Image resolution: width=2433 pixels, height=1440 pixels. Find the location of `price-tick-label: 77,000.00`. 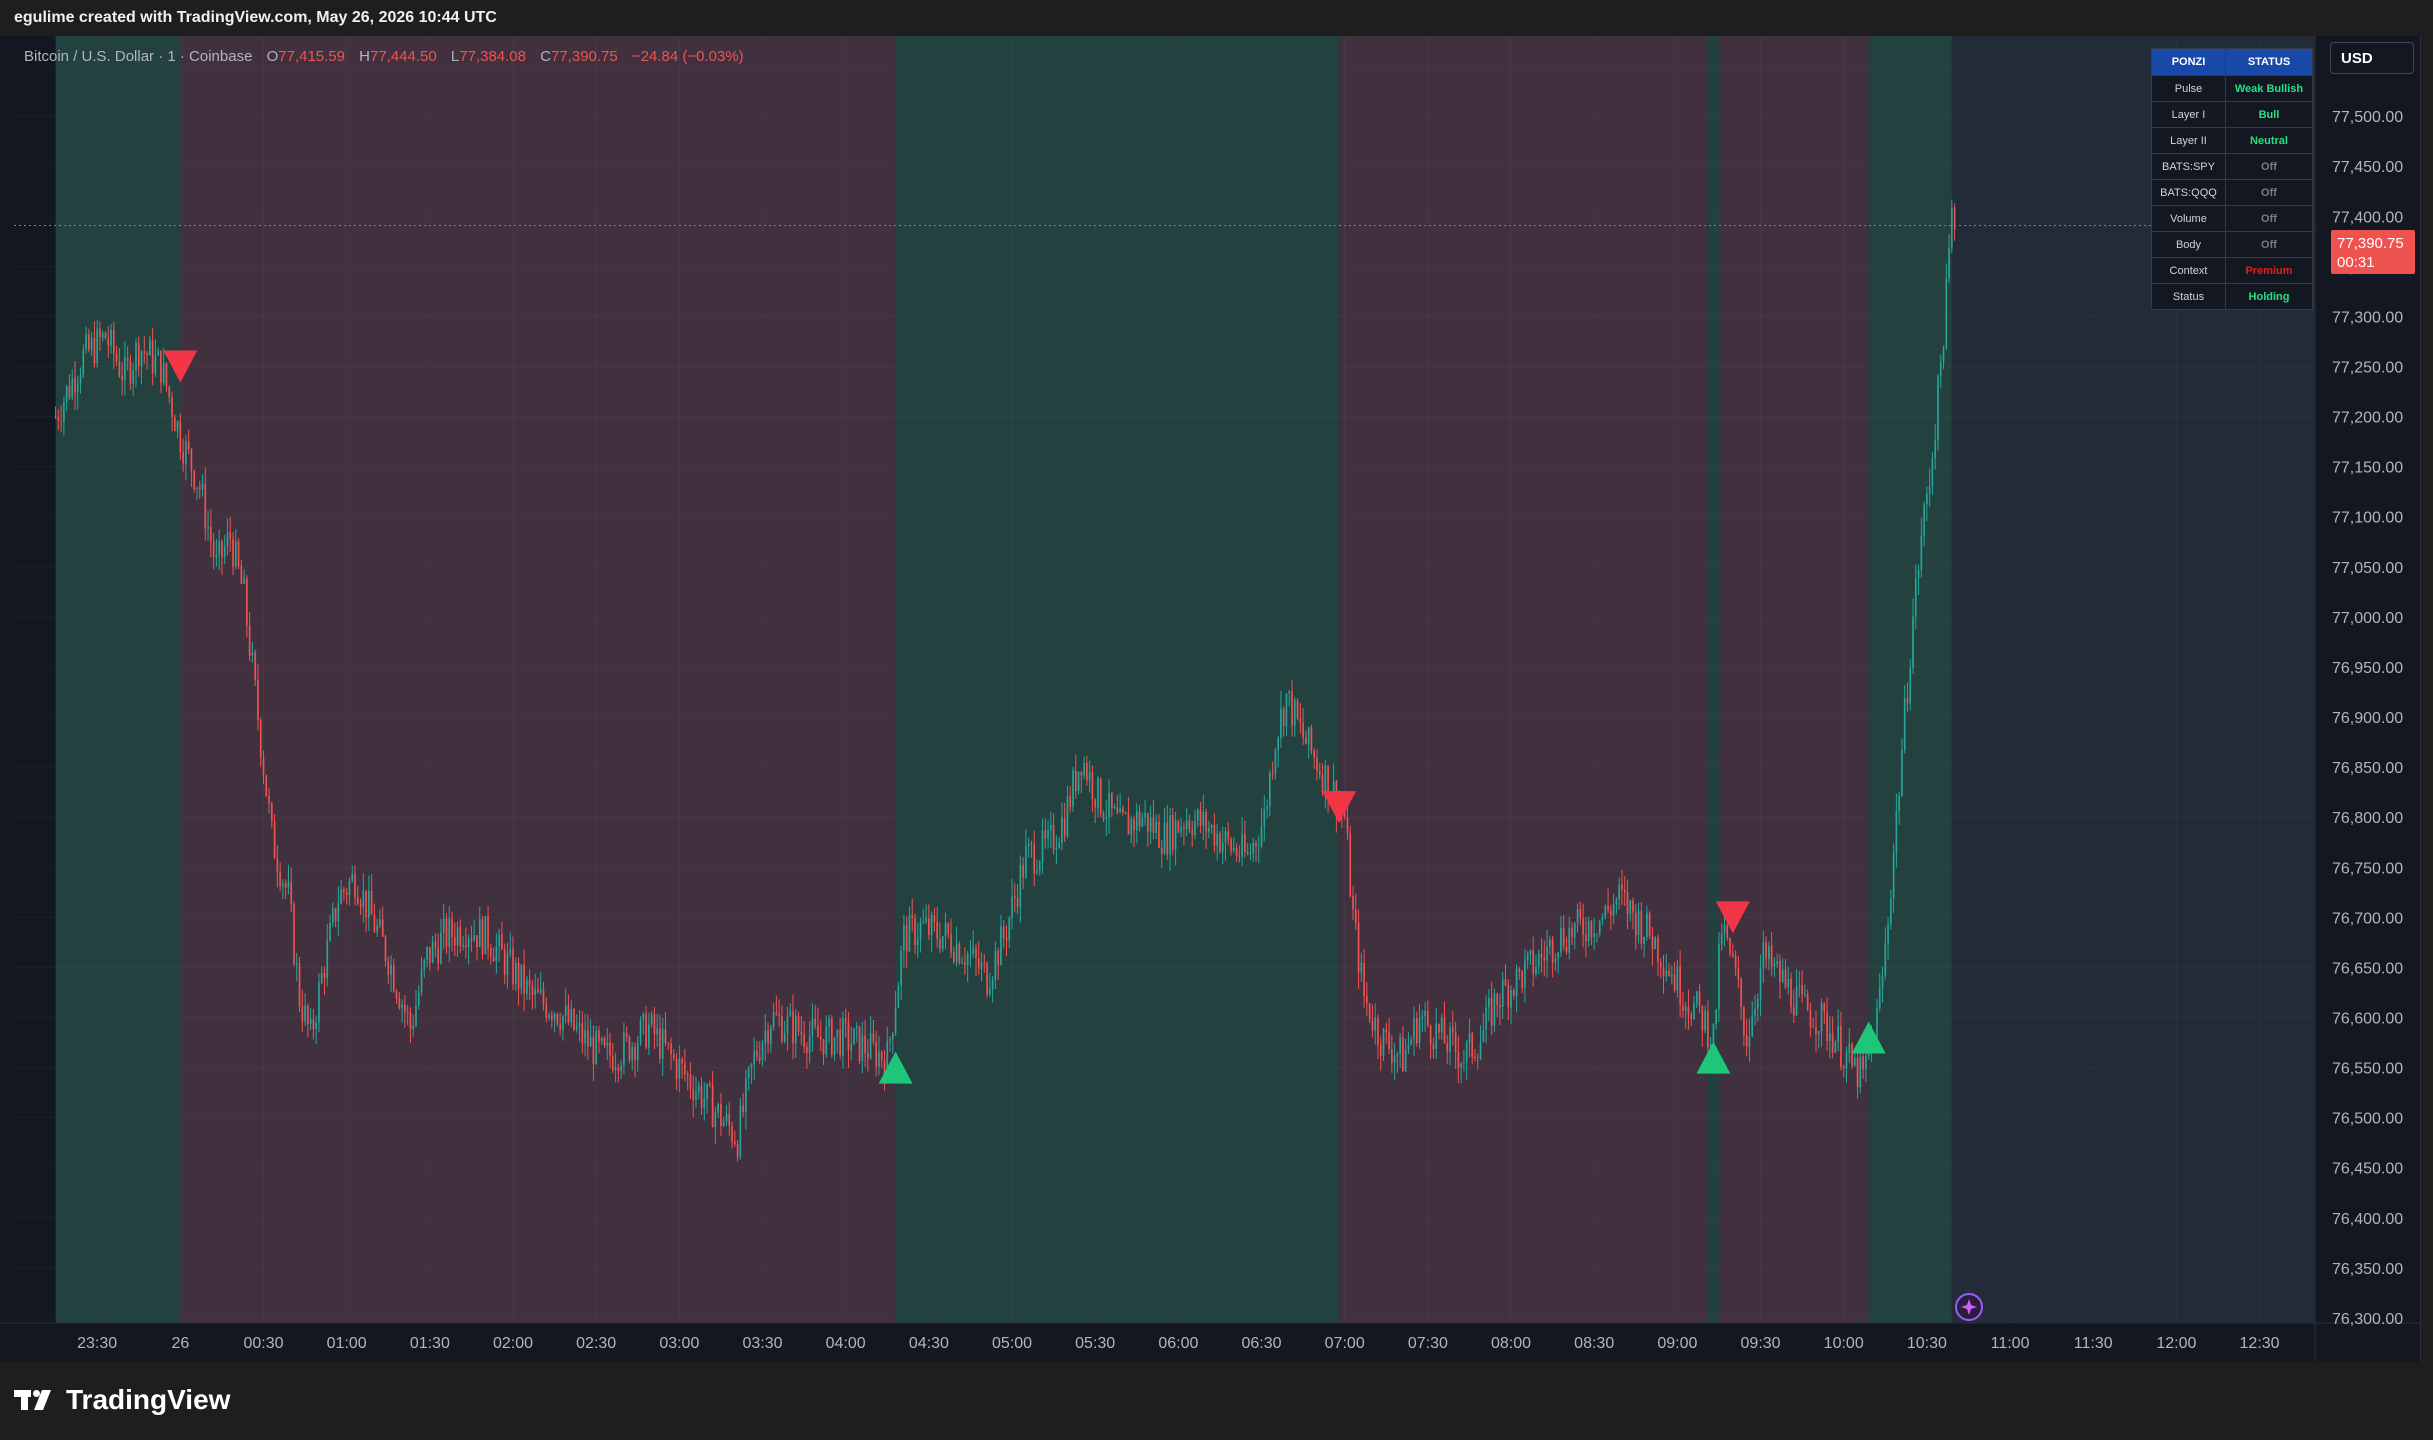

price-tick-label: 77,000.00 is located at coordinates (2367, 618).